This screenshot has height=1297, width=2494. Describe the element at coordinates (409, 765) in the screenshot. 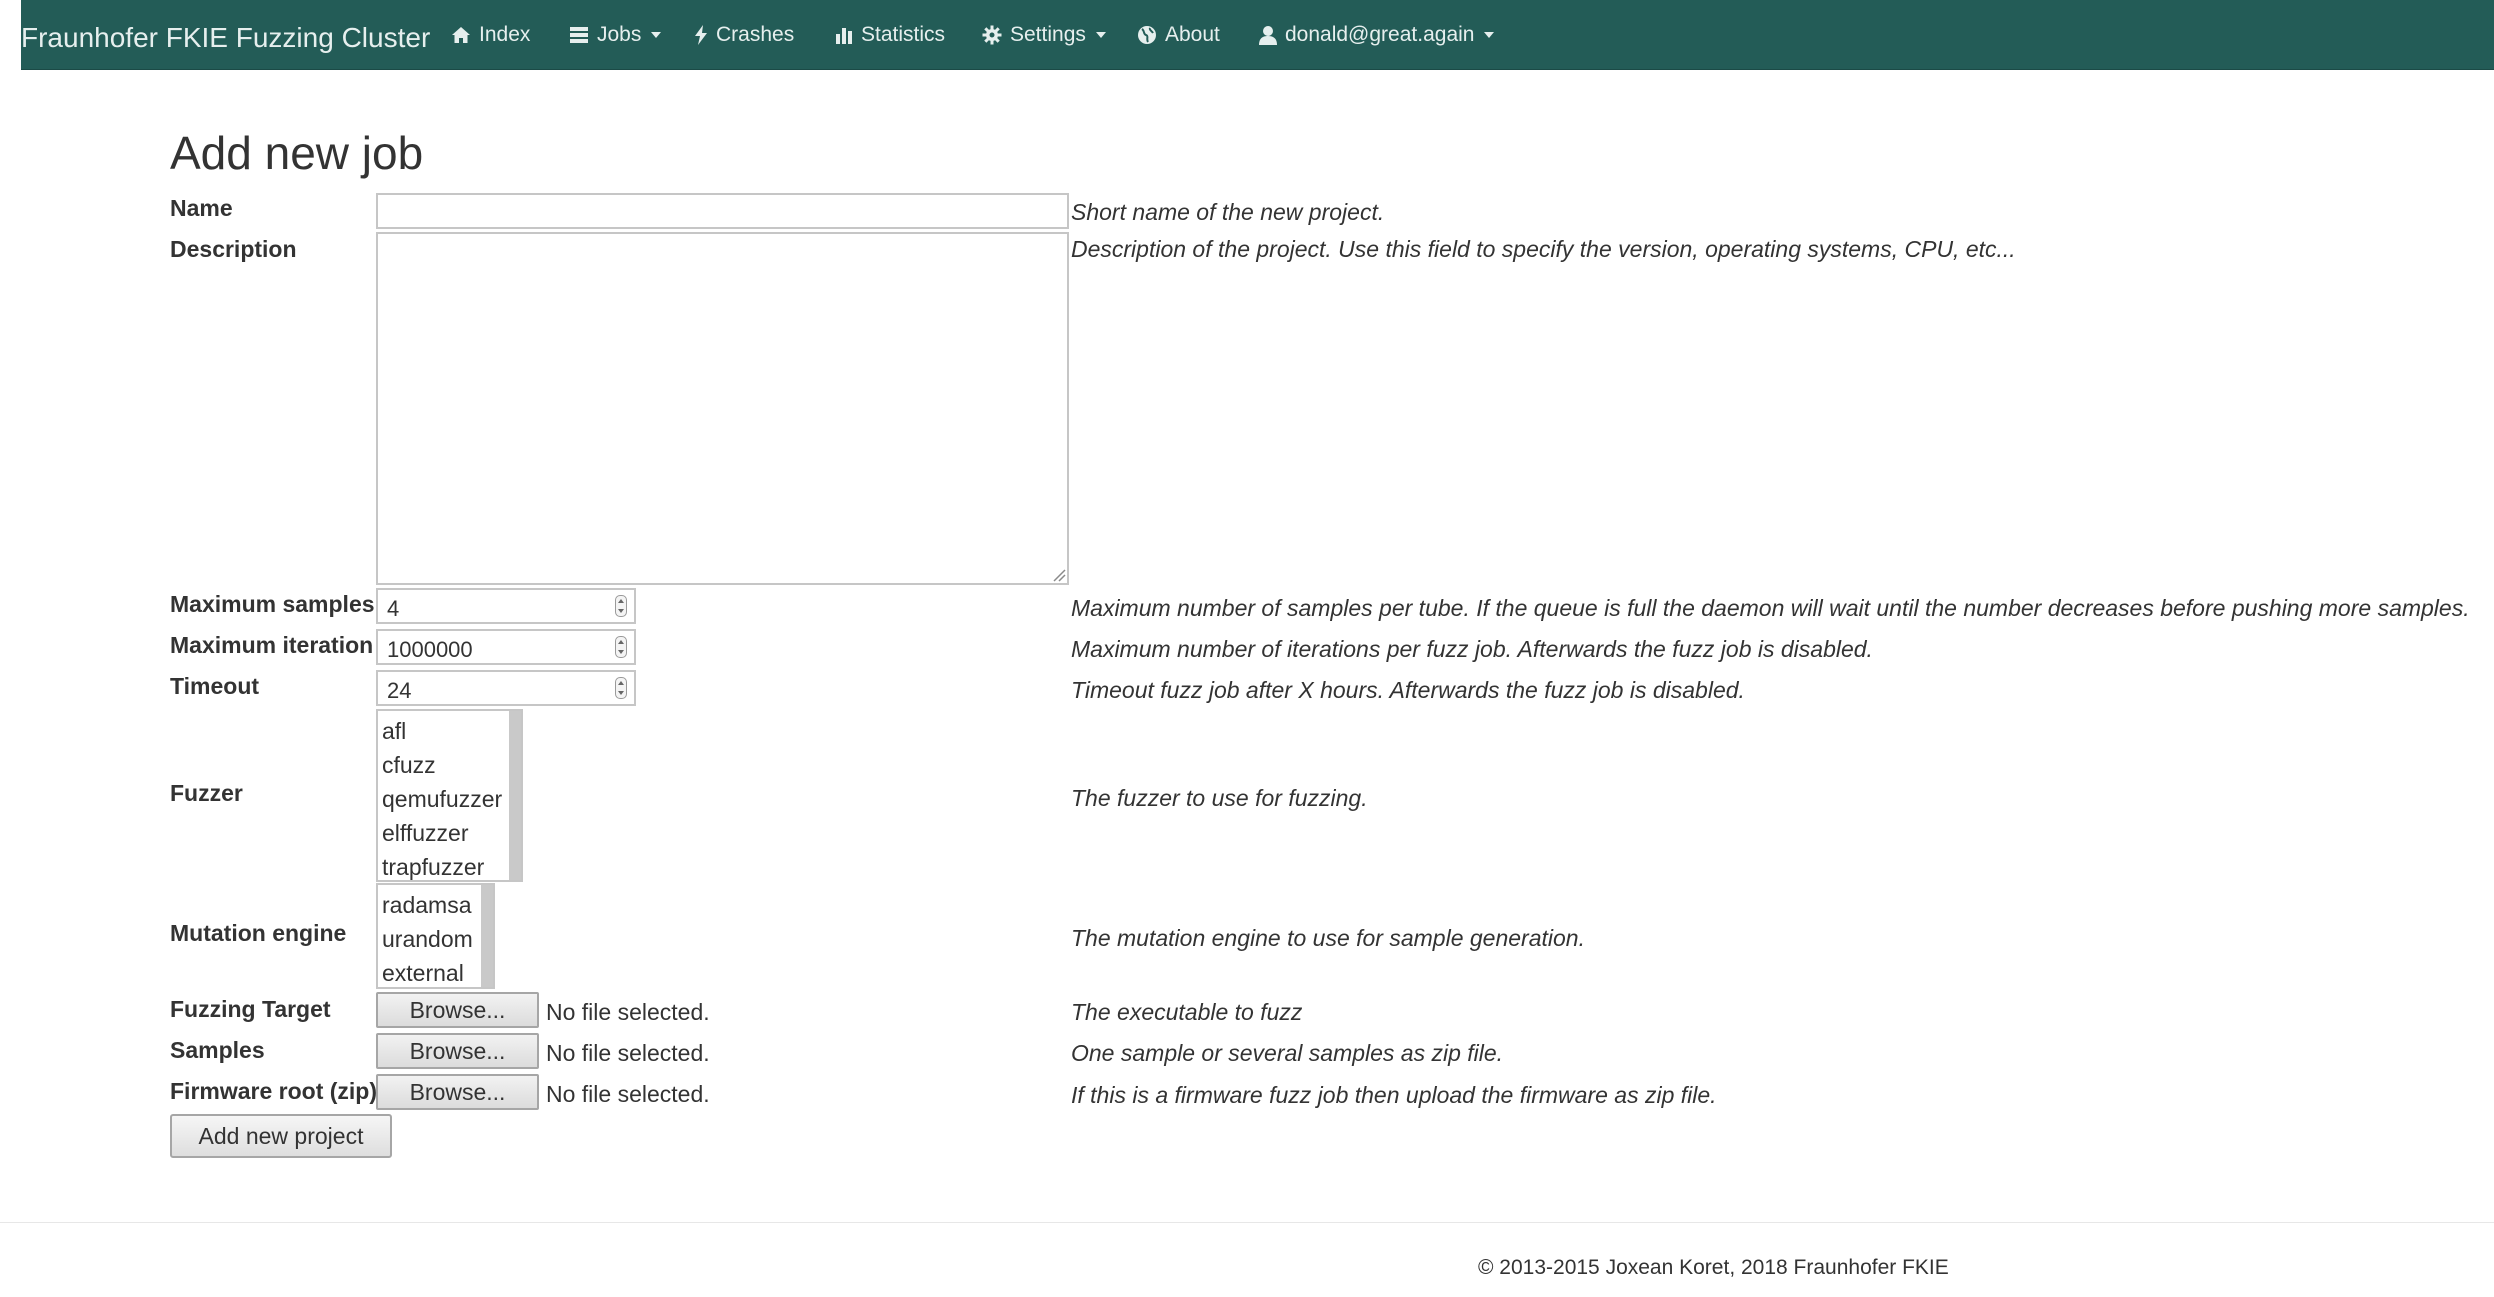

I see `fuzzer-option: cfuzz` at that location.